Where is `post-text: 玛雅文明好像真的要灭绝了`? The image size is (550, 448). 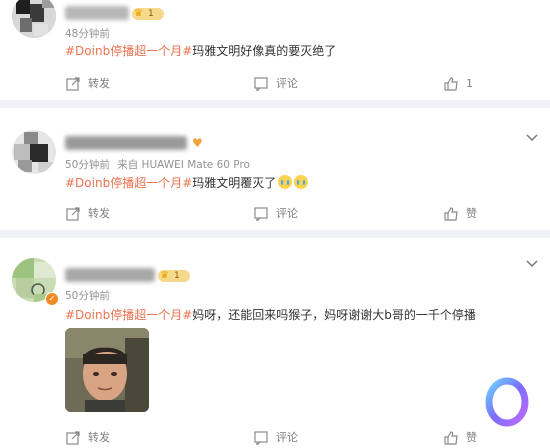 post-text: 玛雅文明好像真的要灭绝了 is located at coordinates (264, 51).